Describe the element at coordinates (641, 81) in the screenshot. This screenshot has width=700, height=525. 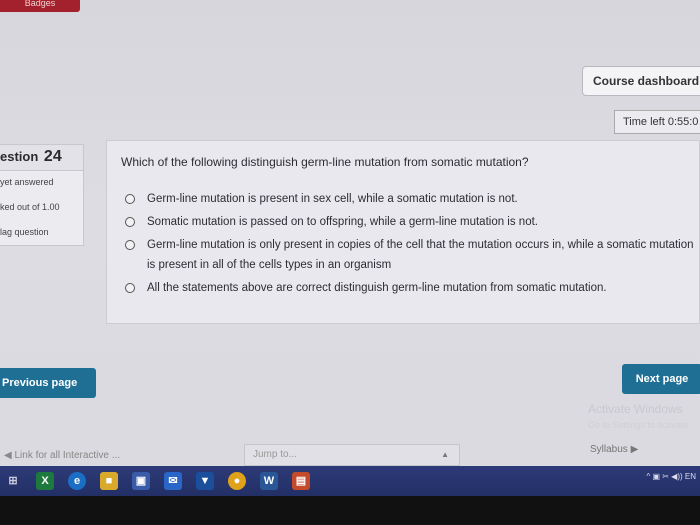
I see `course-dashboard-button: Course dashboard ❖` at that location.